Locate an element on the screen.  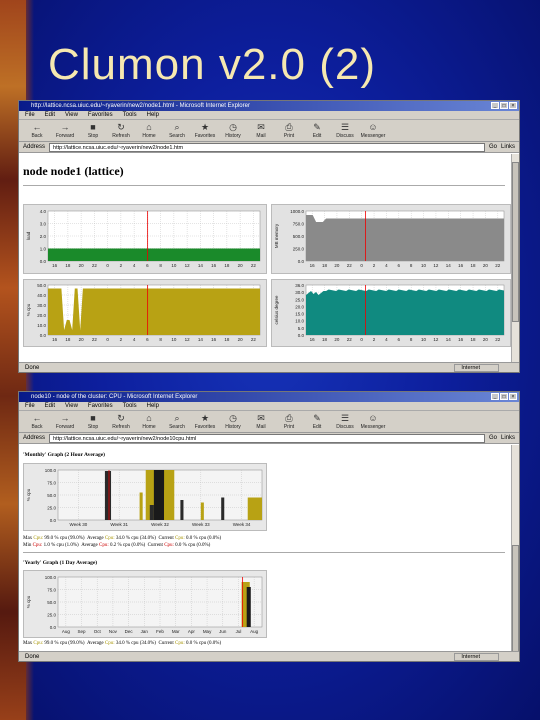
x-tick-label: Sep is located at coordinates (82, 631).